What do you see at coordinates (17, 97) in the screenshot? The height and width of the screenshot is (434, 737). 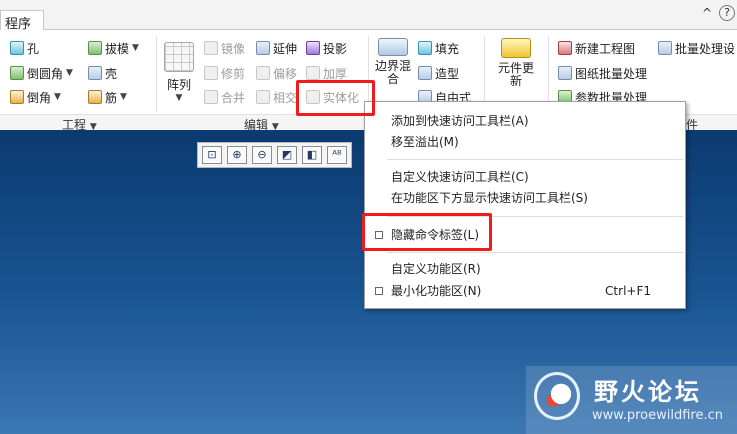 I see `chamfer-icon` at bounding box center [17, 97].